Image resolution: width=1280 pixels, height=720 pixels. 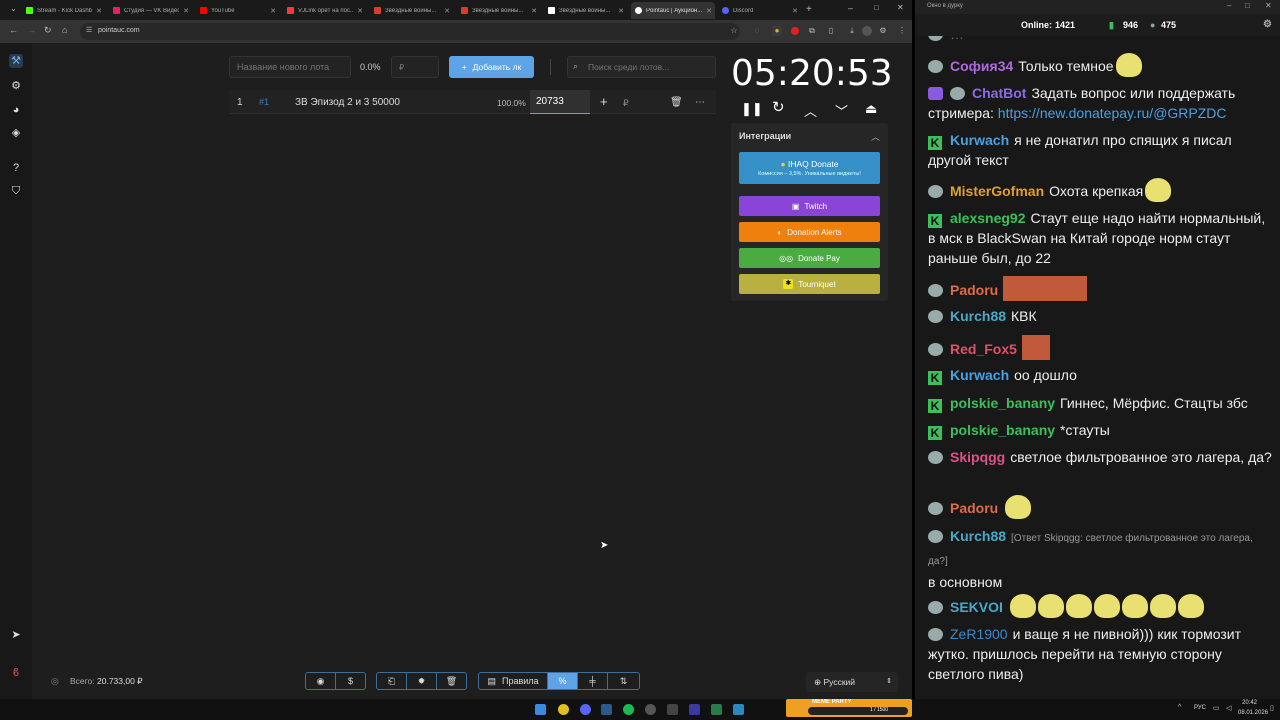 I want to click on bug-report-button: ✹, so click(x=421, y=681).